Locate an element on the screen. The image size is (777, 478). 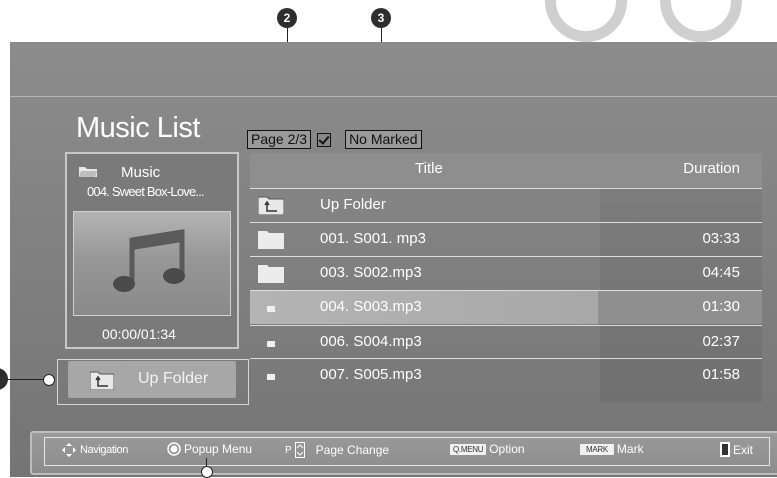
help-popup: Popup Menu is located at coordinates (209, 449).